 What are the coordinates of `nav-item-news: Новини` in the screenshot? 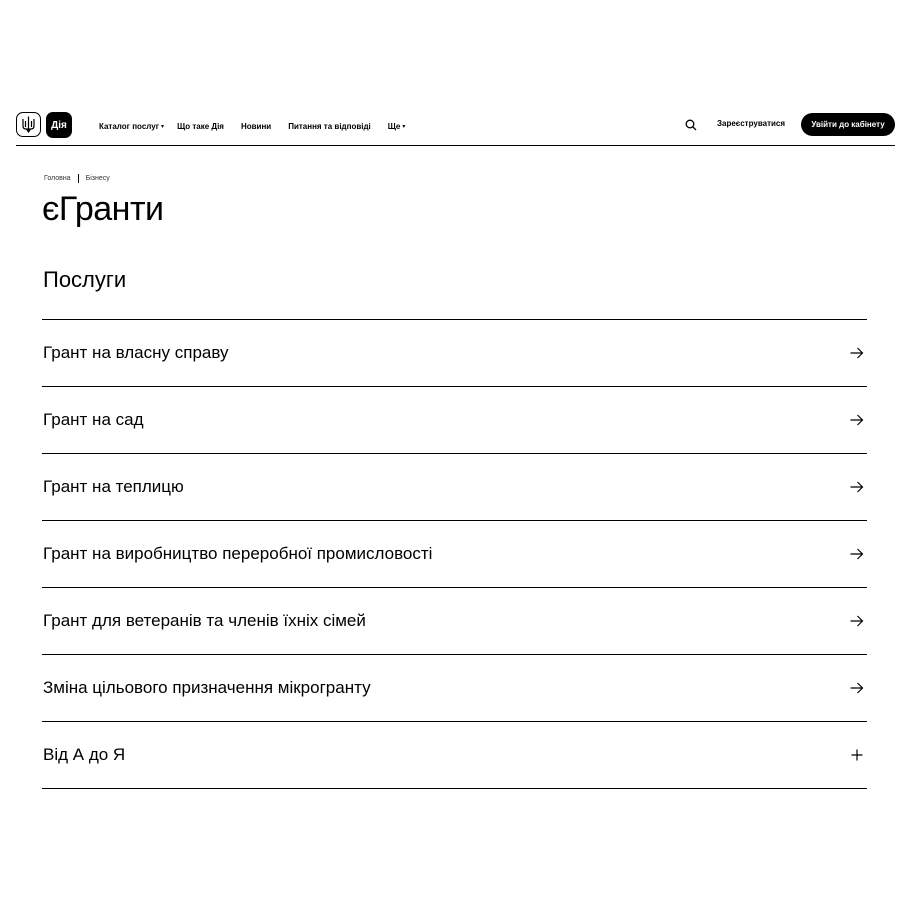 It's located at (256, 126).